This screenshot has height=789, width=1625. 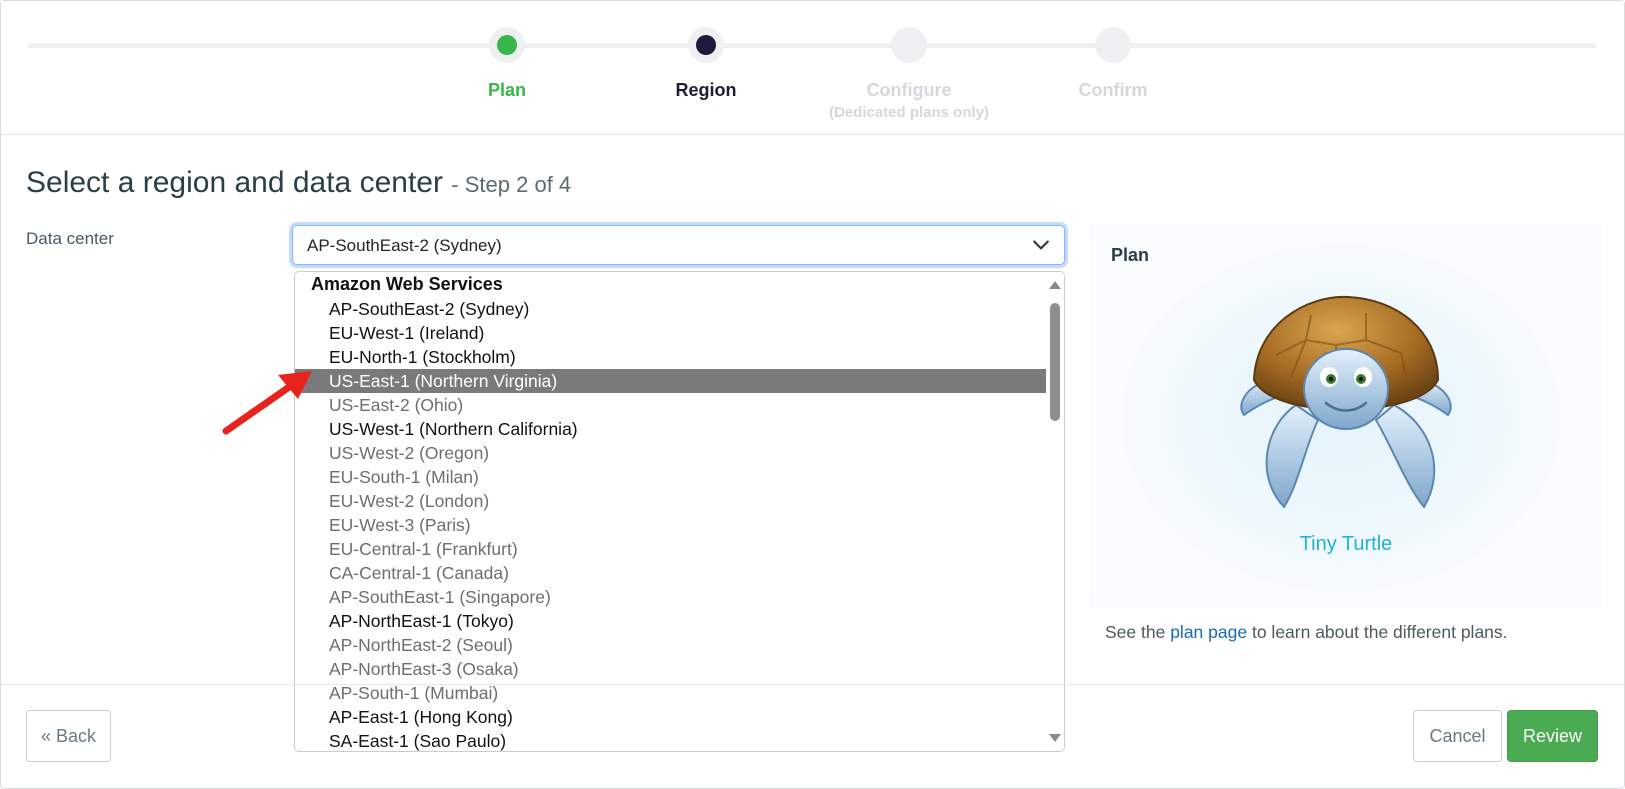 I want to click on dropdown-option: US-East-1 (Northern Virginia), so click(x=671, y=381).